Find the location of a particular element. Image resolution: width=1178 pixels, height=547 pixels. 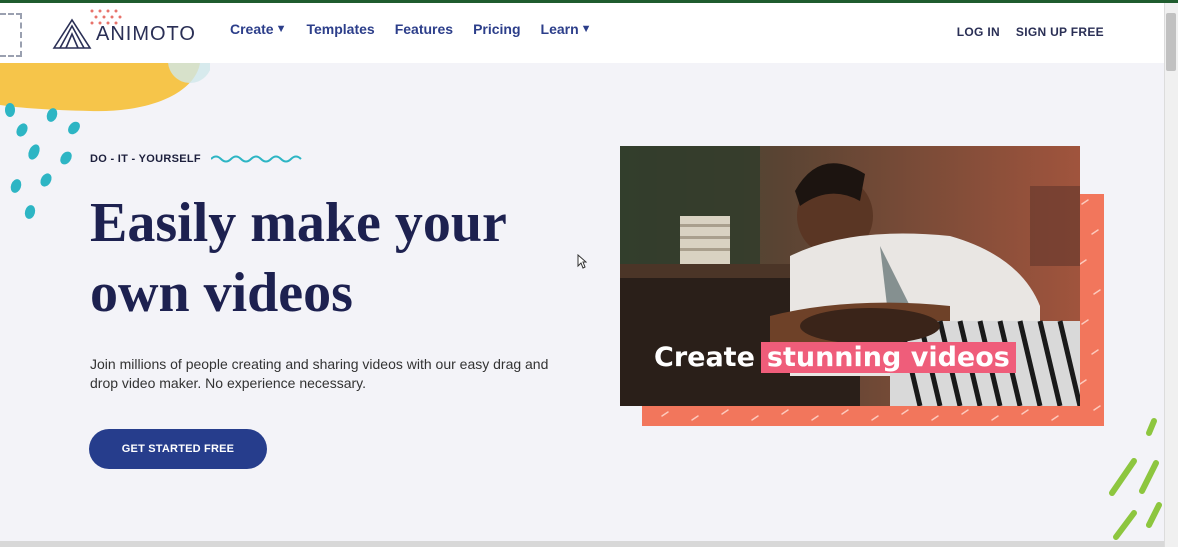

nav-create-label: Create is located at coordinates (252, 29).